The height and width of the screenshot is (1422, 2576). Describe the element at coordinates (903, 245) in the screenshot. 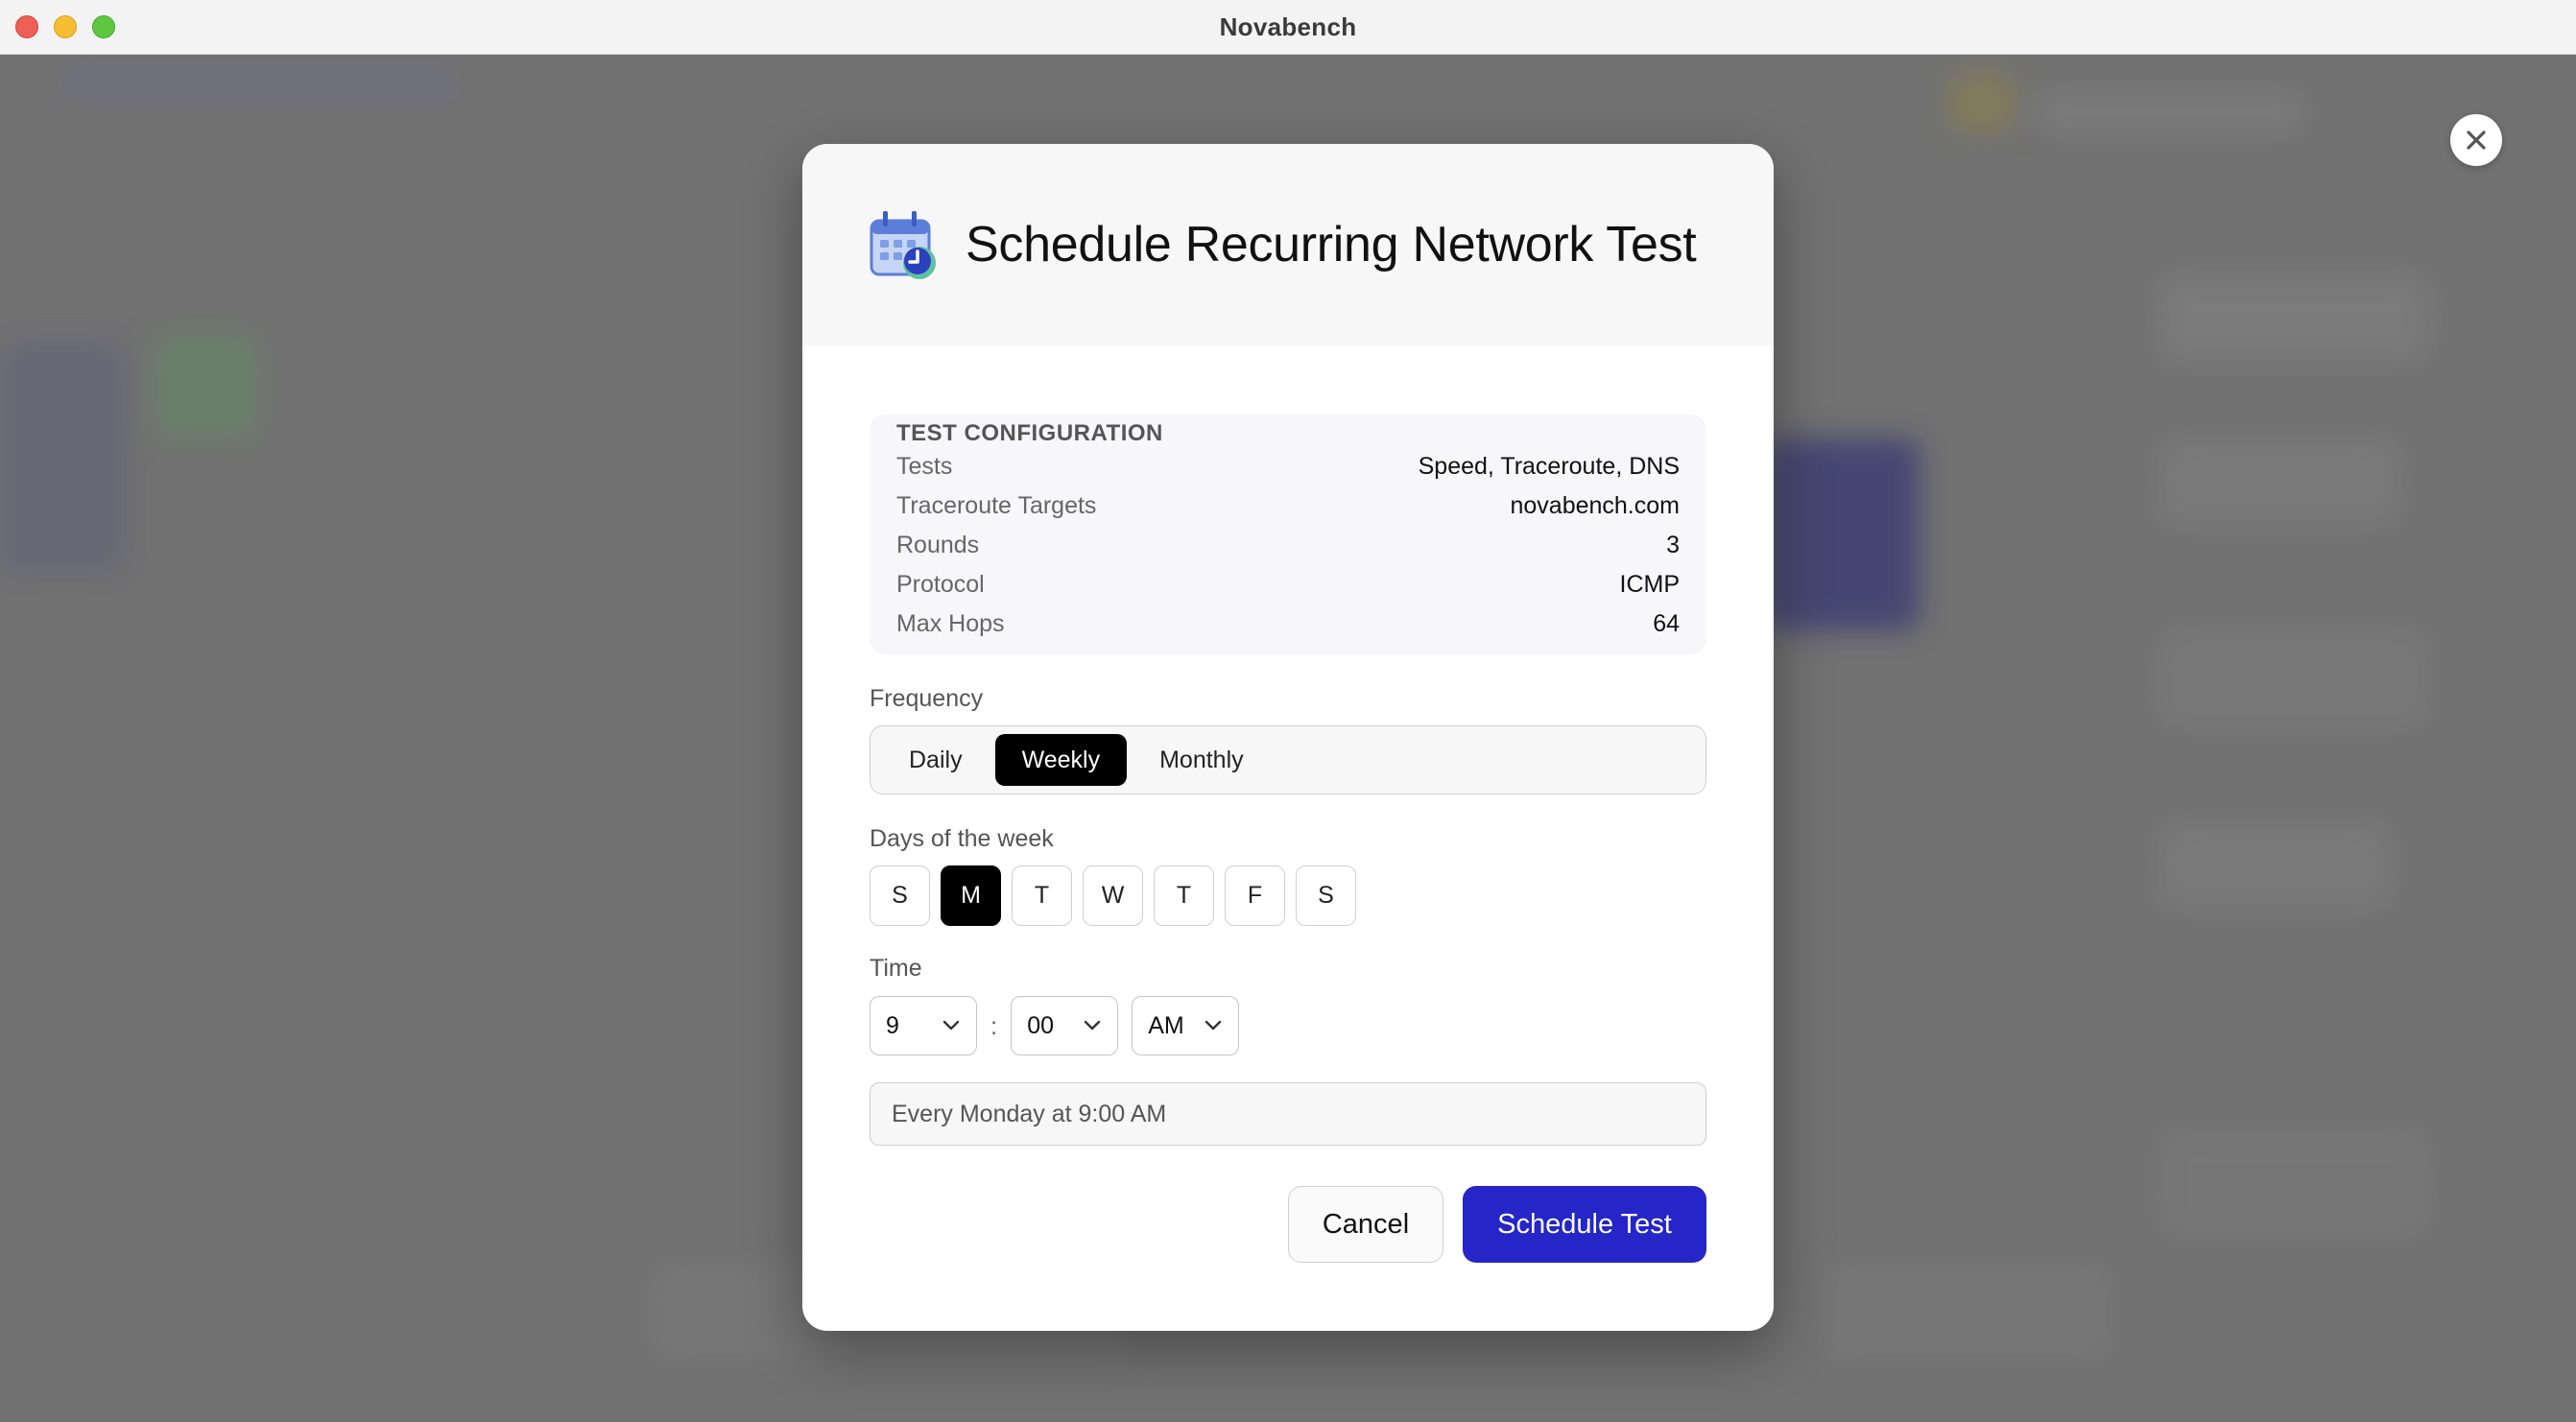

I see `calendar-clock-icon` at that location.